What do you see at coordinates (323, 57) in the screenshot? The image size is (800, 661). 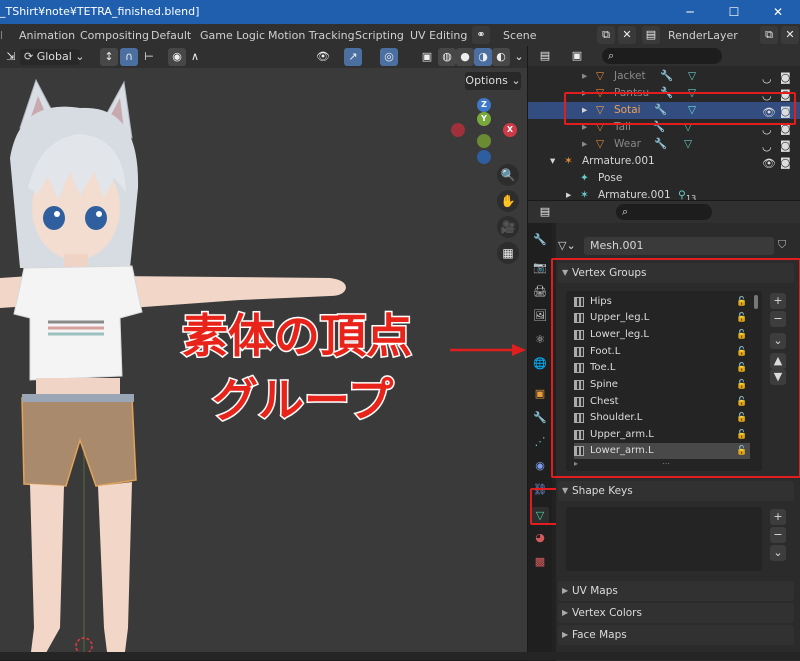 I see `visibility-icon: 👁` at bounding box center [323, 57].